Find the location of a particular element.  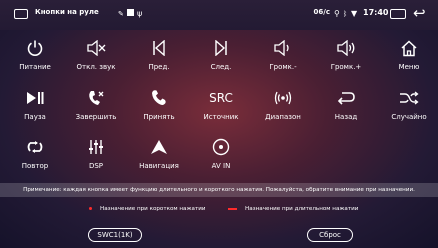

repeat-icon is located at coordinates (35, 147).